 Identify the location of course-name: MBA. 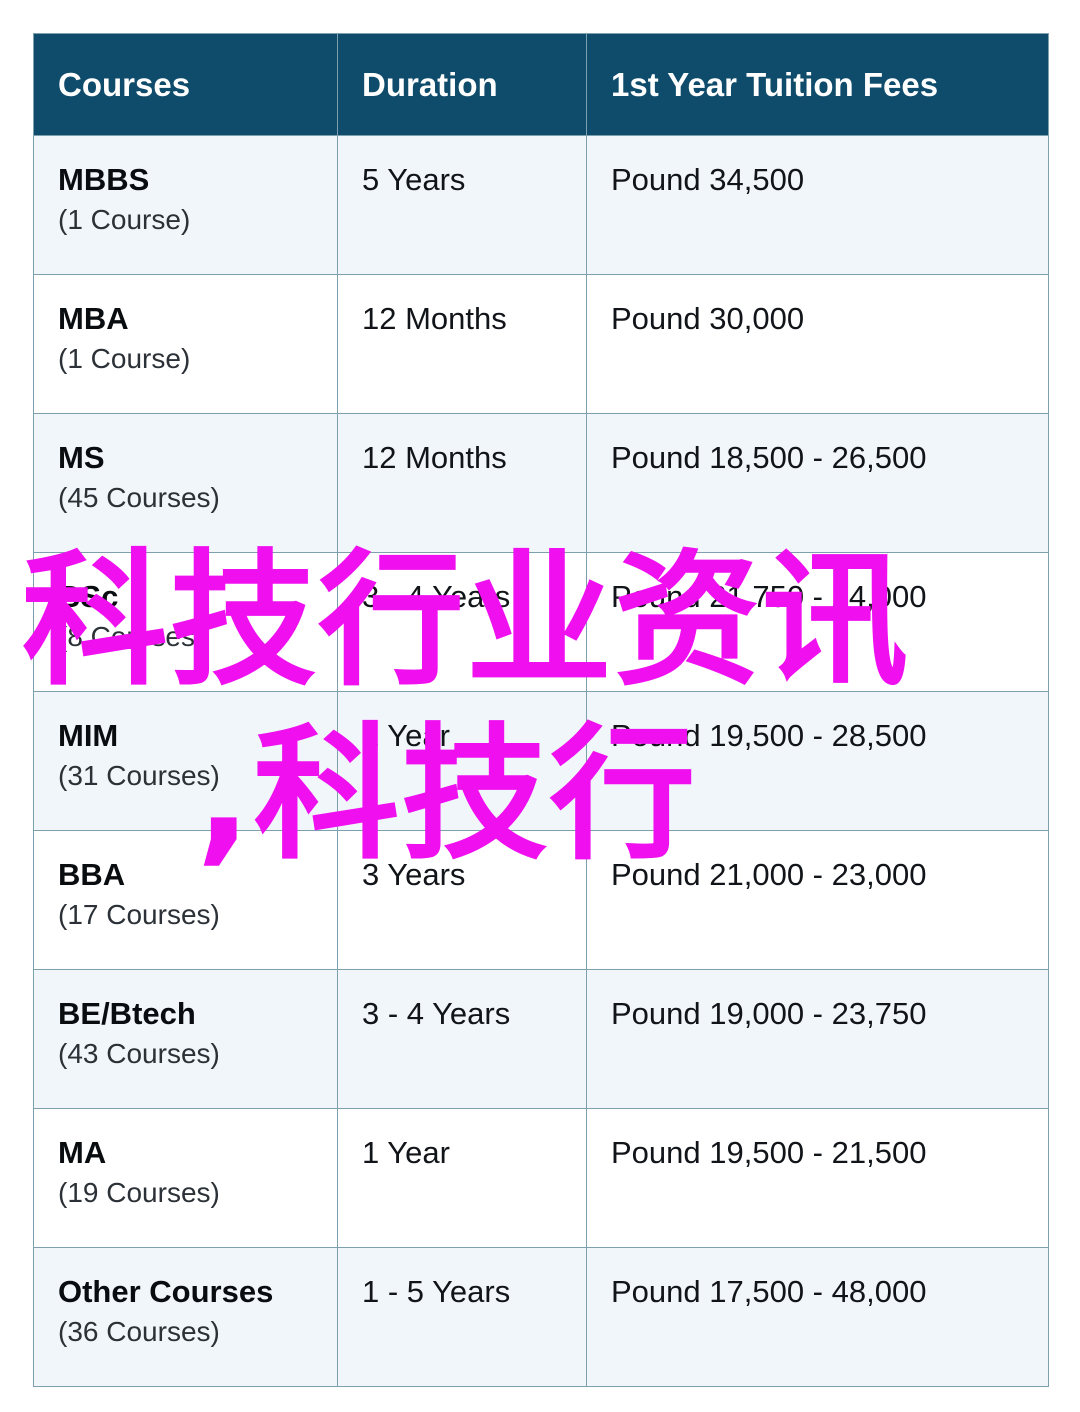
(93, 318).